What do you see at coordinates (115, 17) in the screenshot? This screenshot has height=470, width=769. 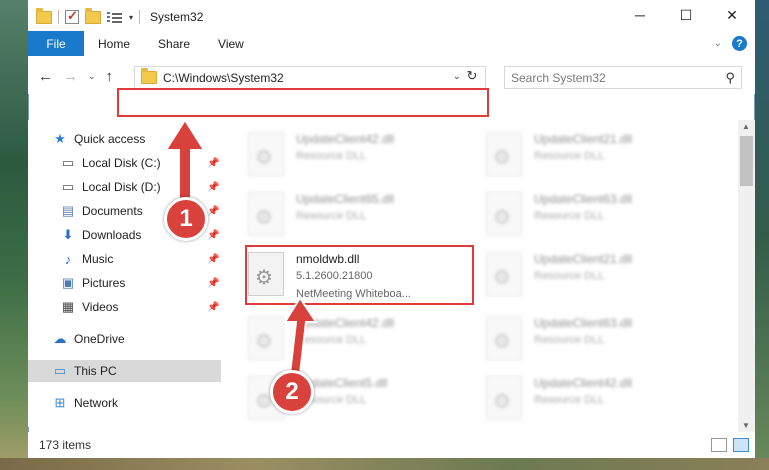 I see `properties-icon` at bounding box center [115, 17].